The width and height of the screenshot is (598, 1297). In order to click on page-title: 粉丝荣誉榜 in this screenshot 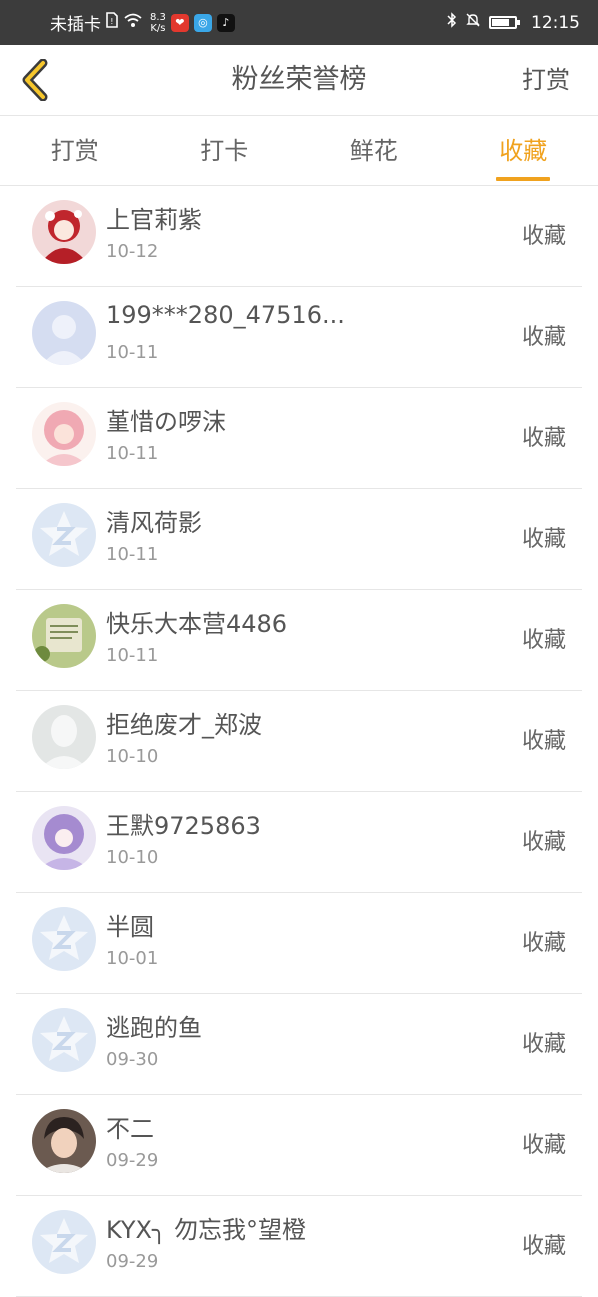, I will do `click(299, 80)`.